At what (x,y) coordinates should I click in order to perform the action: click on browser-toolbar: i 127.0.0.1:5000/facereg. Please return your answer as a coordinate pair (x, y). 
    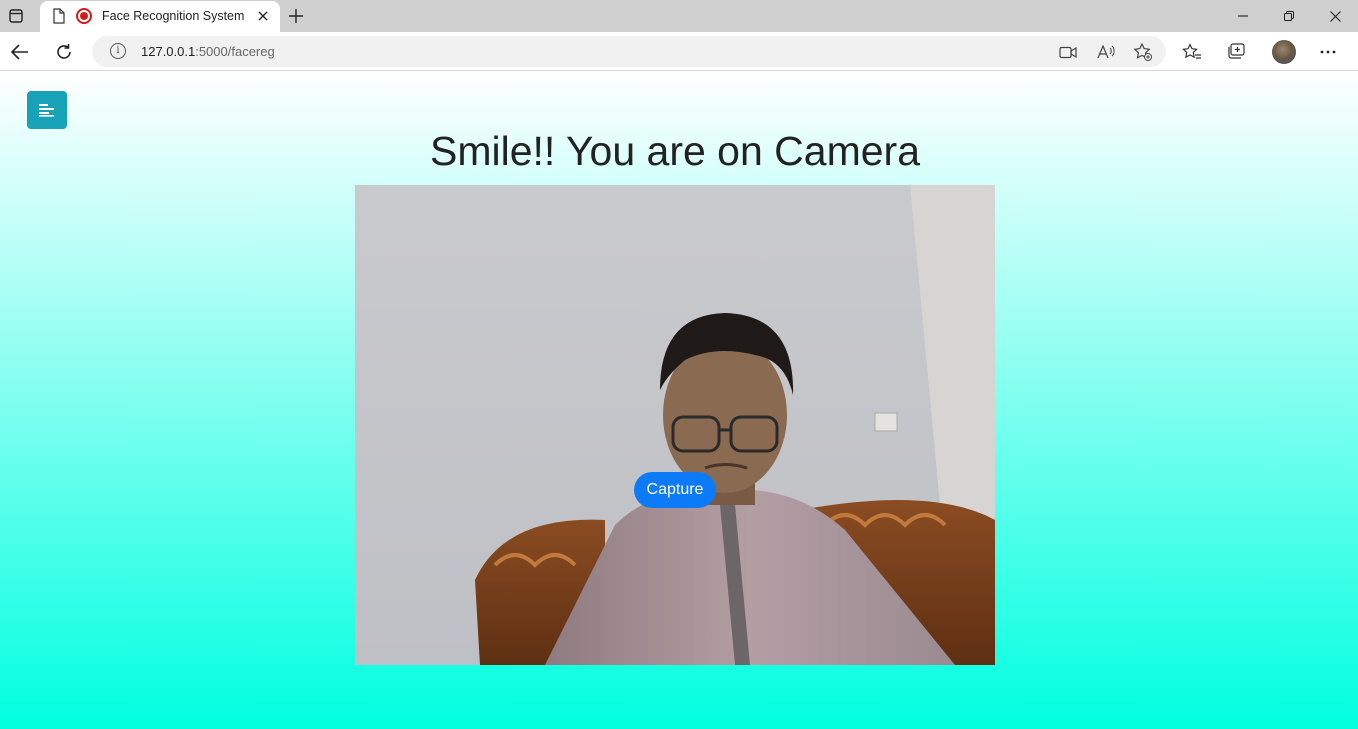
    Looking at the image, I should click on (679, 51).